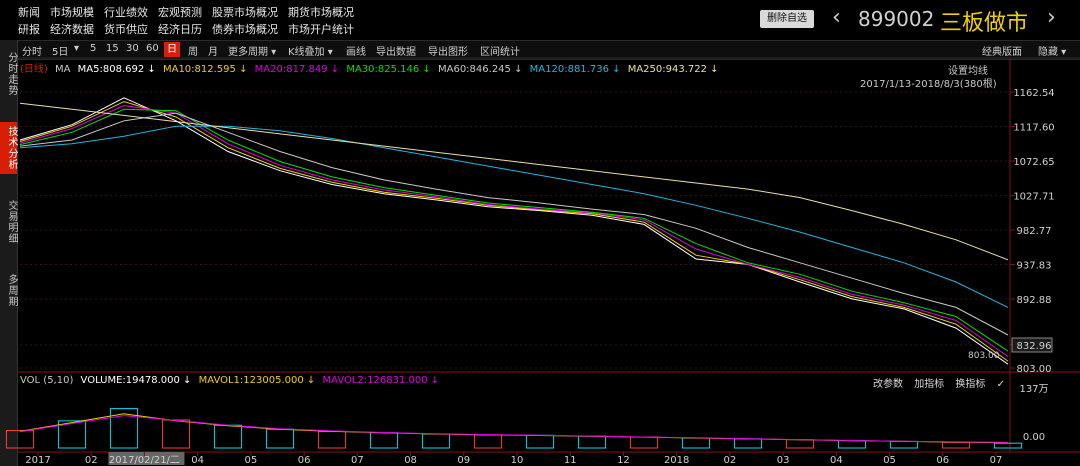 The height and width of the screenshot is (466, 1080). I want to click on time-tick-label: 09, so click(463, 460).